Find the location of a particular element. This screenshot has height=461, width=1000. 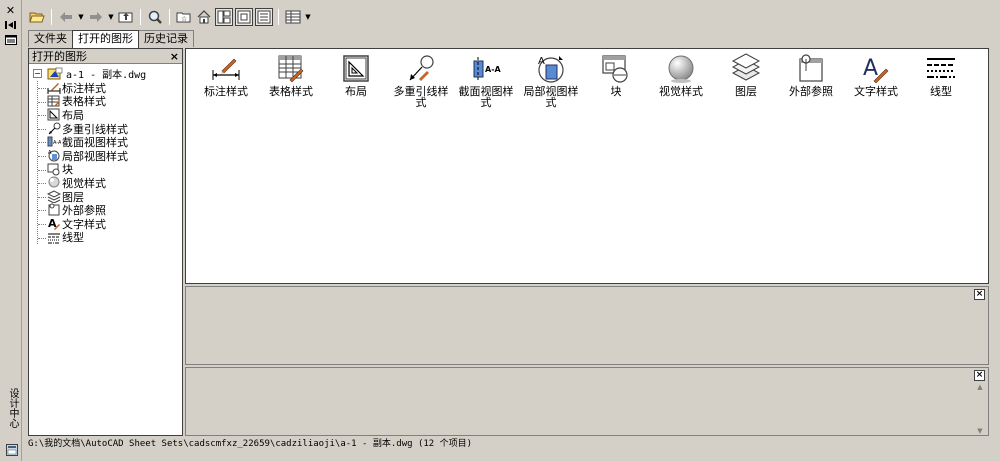

sectionviewstyle-icon: A-A is located at coordinates (54, 141).